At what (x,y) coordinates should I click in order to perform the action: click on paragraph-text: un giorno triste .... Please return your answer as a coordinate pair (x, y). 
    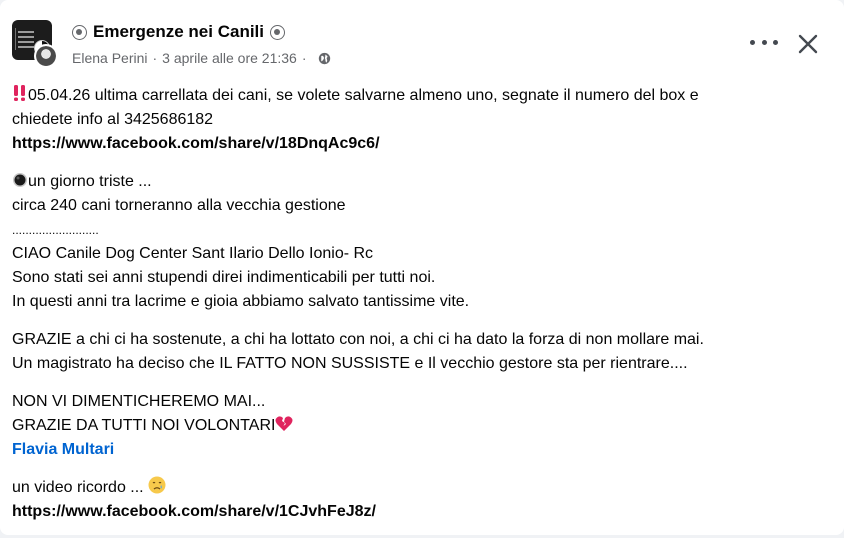
    Looking at the image, I should click on (90, 181).